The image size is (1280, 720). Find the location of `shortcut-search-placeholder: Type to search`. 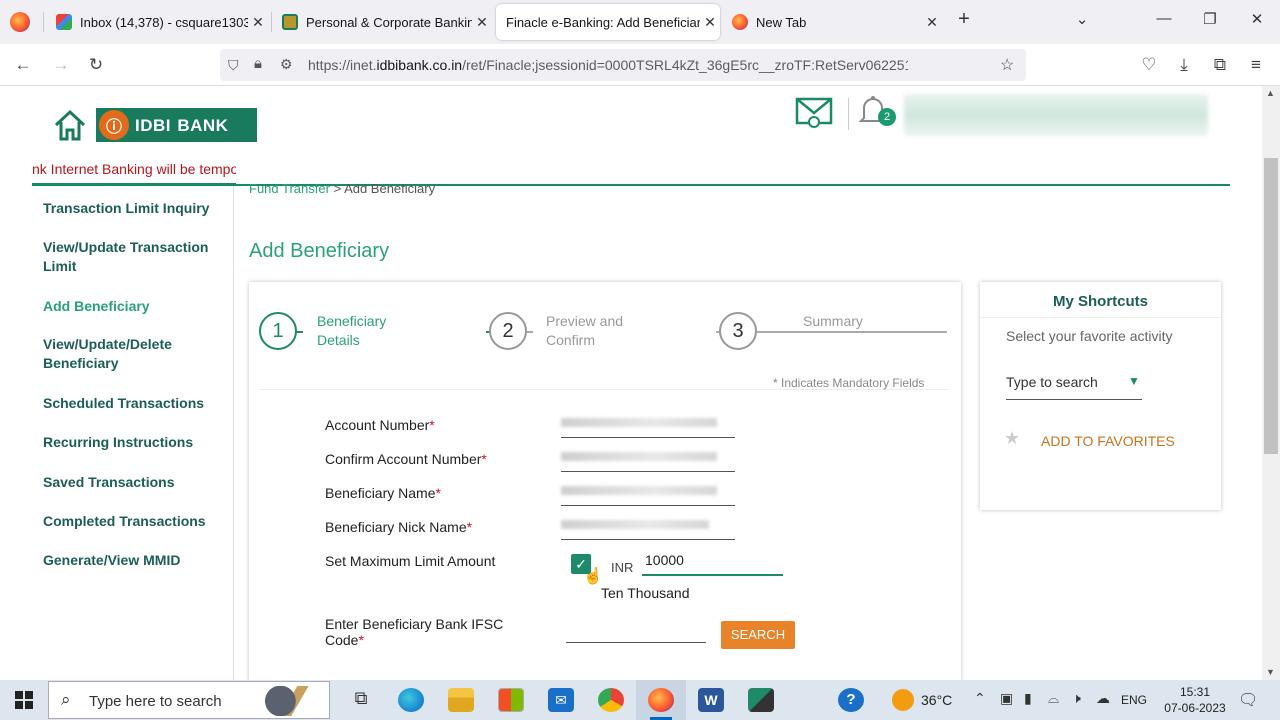

shortcut-search-placeholder: Type to search is located at coordinates (1052, 382).